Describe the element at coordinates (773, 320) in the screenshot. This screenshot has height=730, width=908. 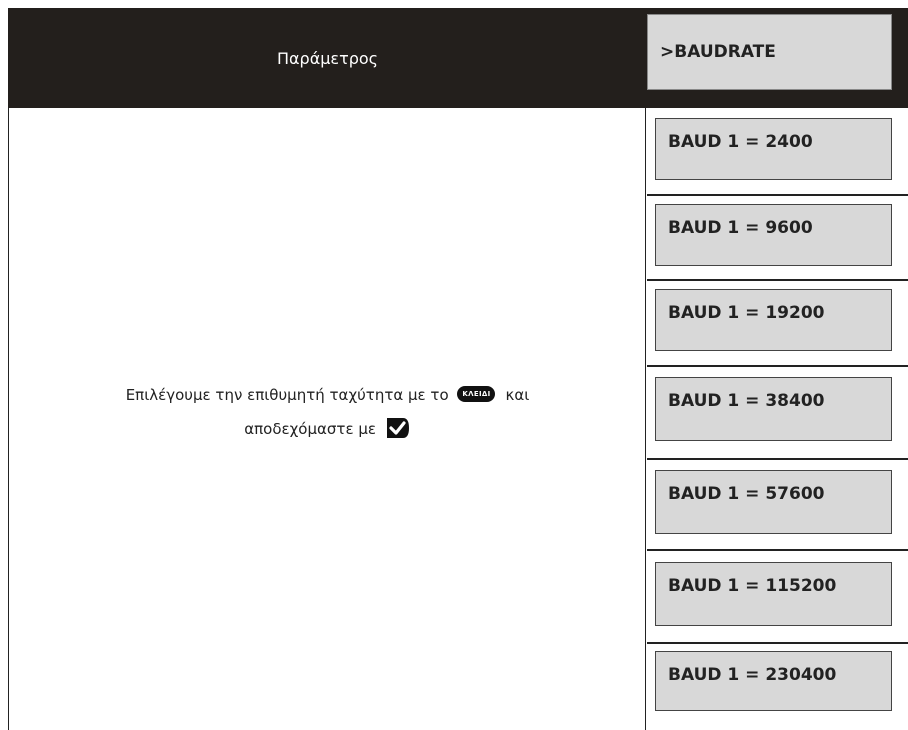
I see `lcd-option: BAUD 1 = 19200` at that location.